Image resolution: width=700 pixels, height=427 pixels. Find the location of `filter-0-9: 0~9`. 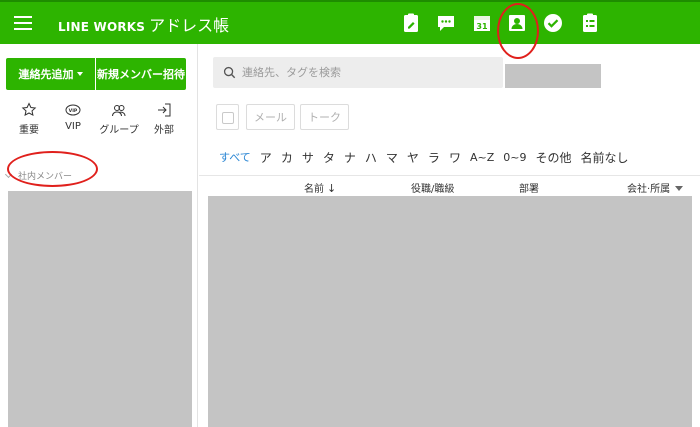

filter-0-9: 0~9 is located at coordinates (514, 157).